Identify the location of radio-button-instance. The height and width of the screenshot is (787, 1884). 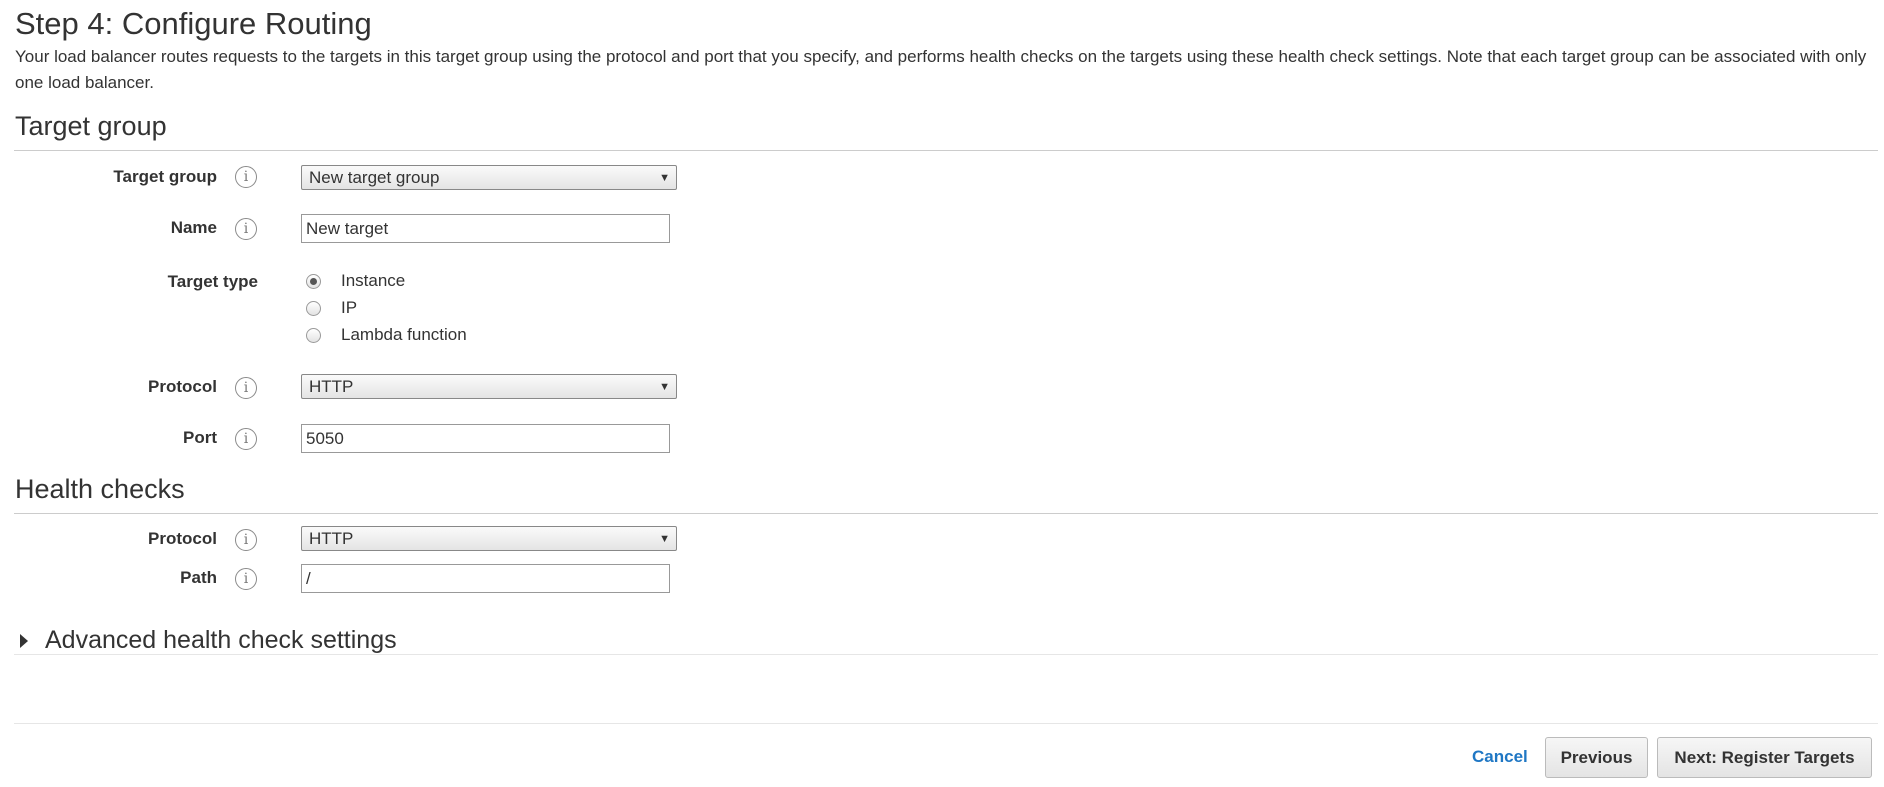
(313, 281).